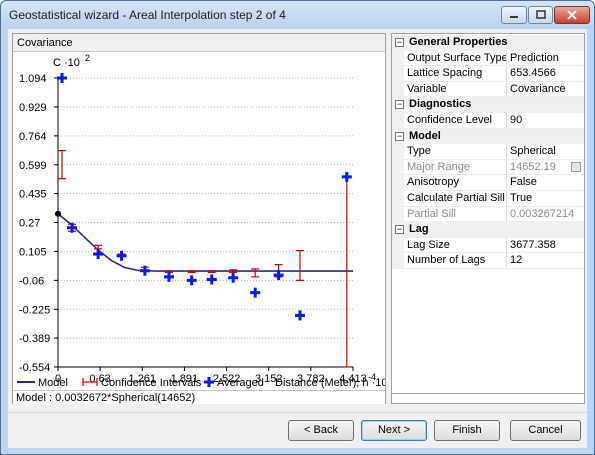 The image size is (595, 455). Describe the element at coordinates (488, 136) in the screenshot. I see `category-model: − Model` at that location.